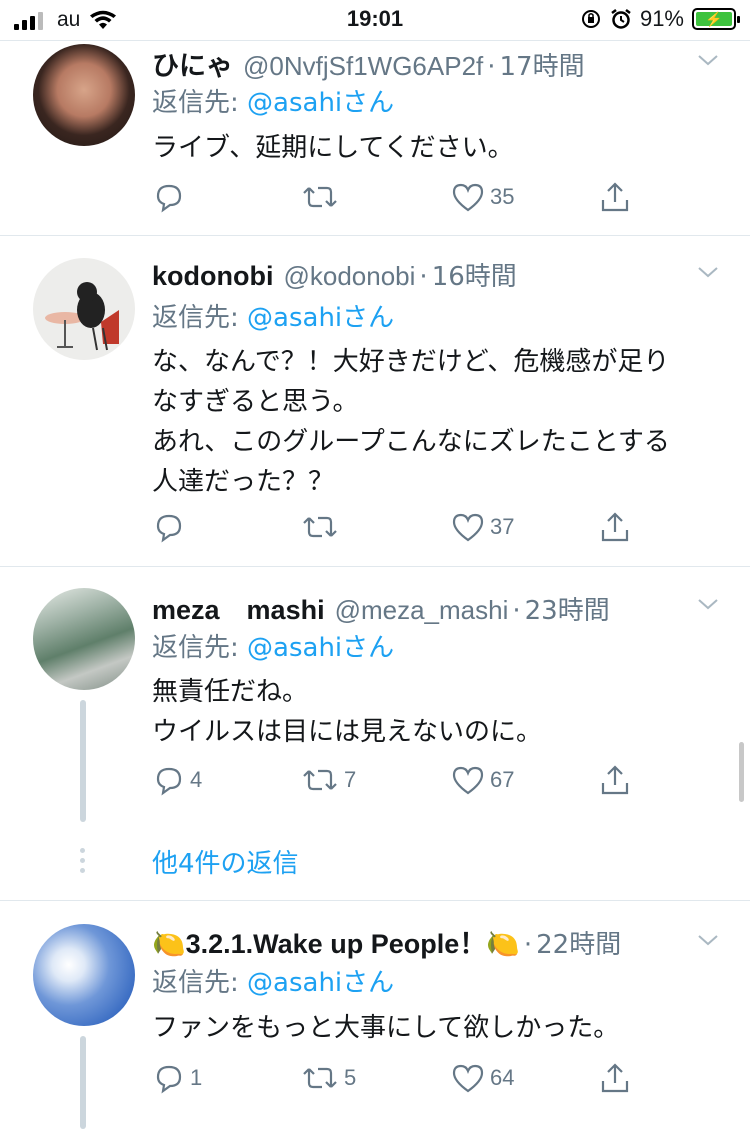 This screenshot has width=750, height=1129. I want to click on tweet-actions: 1 5 64, so click(402, 1081).